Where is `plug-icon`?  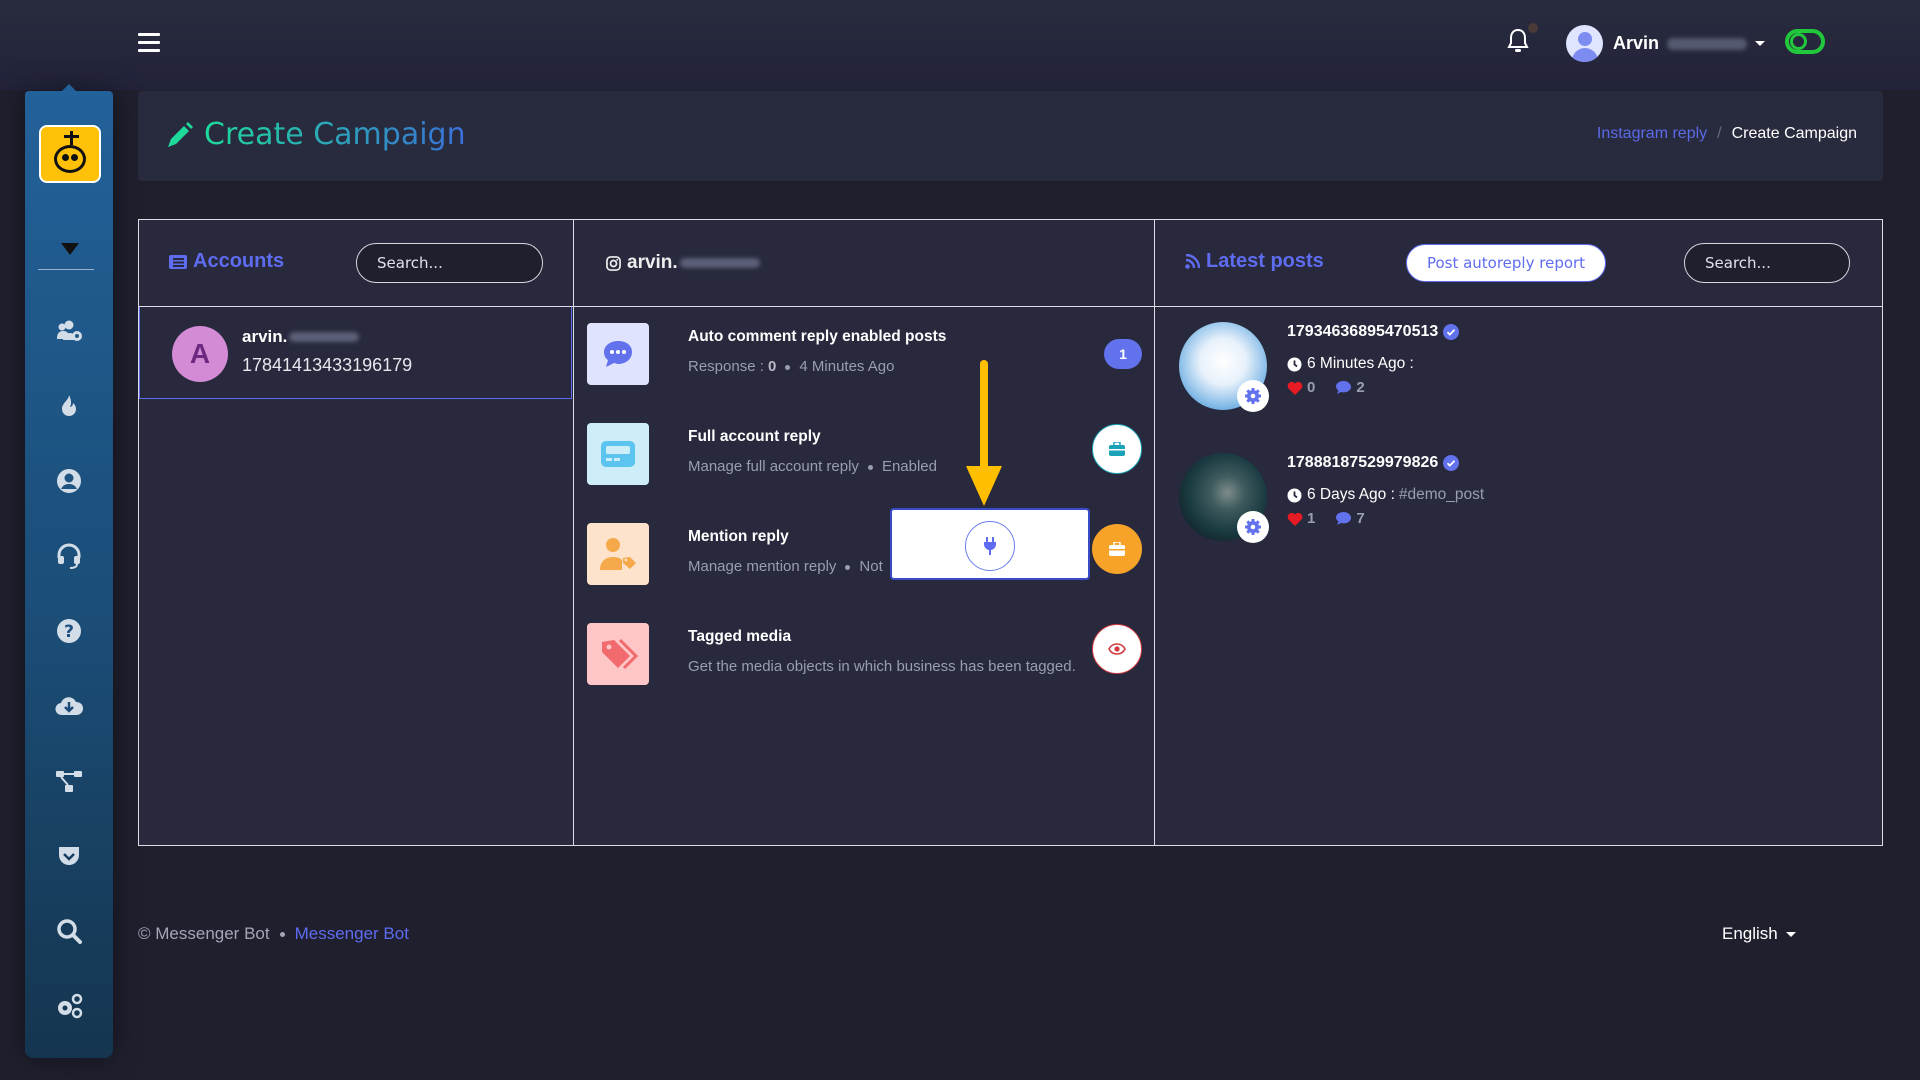 plug-icon is located at coordinates (990, 546).